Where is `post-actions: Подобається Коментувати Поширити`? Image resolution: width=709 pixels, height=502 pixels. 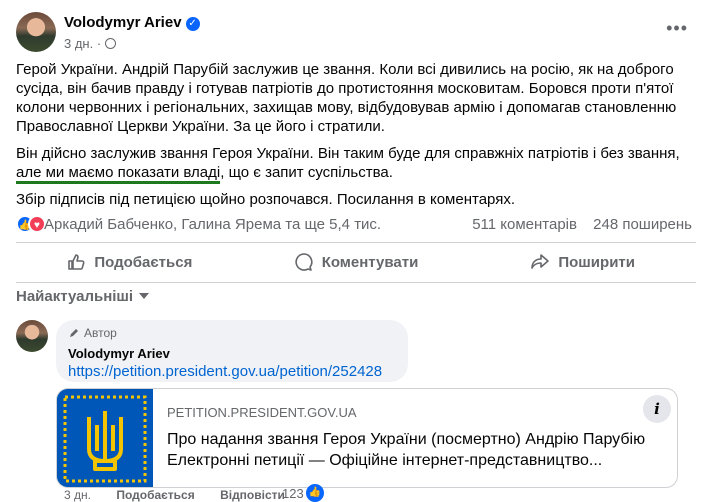
post-actions: Подобається Коментувати Поширити is located at coordinates (356, 262).